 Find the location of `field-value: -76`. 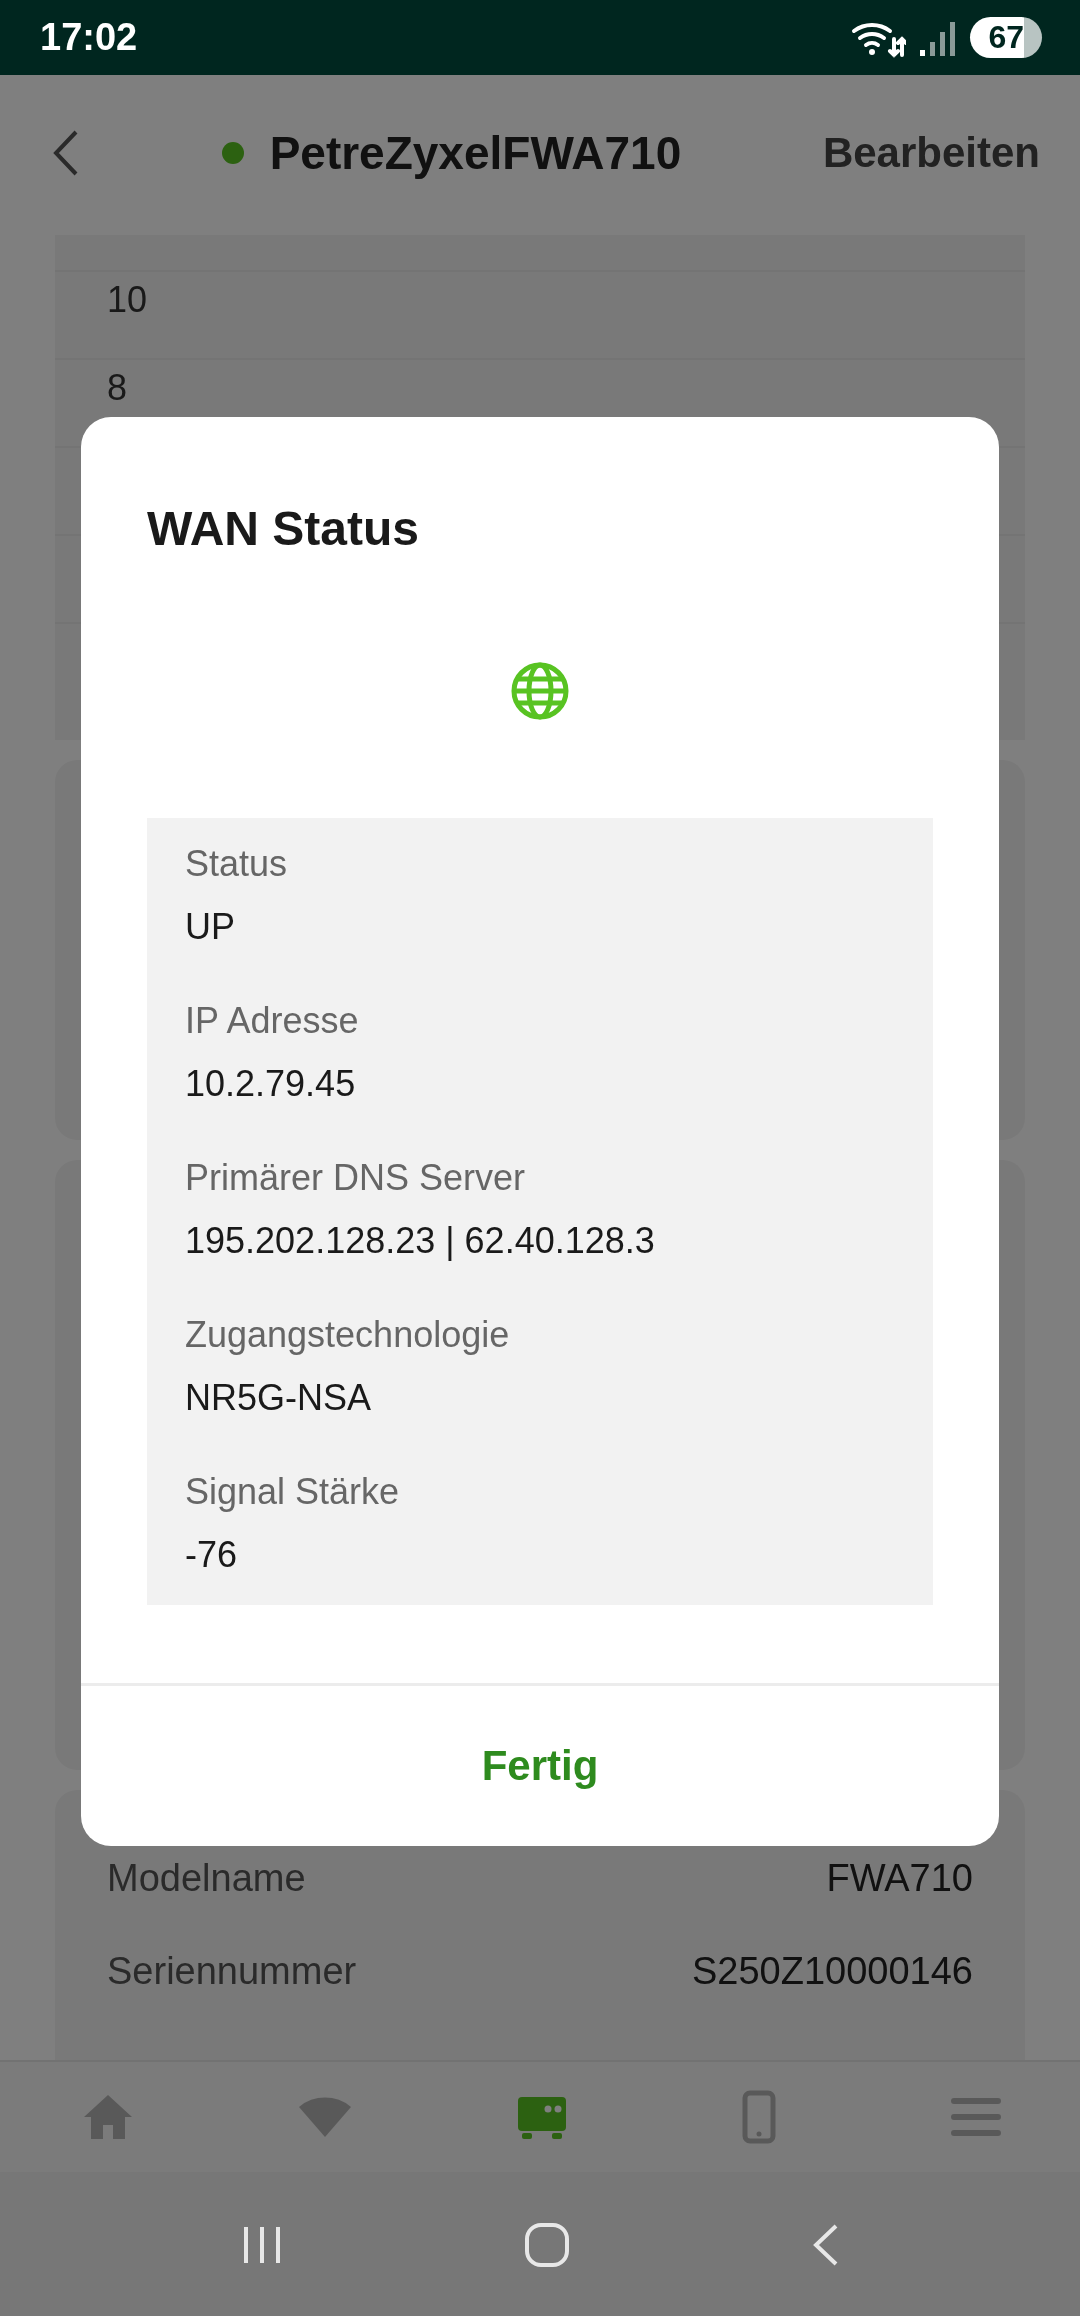

field-value: -76 is located at coordinates (212, 1555).